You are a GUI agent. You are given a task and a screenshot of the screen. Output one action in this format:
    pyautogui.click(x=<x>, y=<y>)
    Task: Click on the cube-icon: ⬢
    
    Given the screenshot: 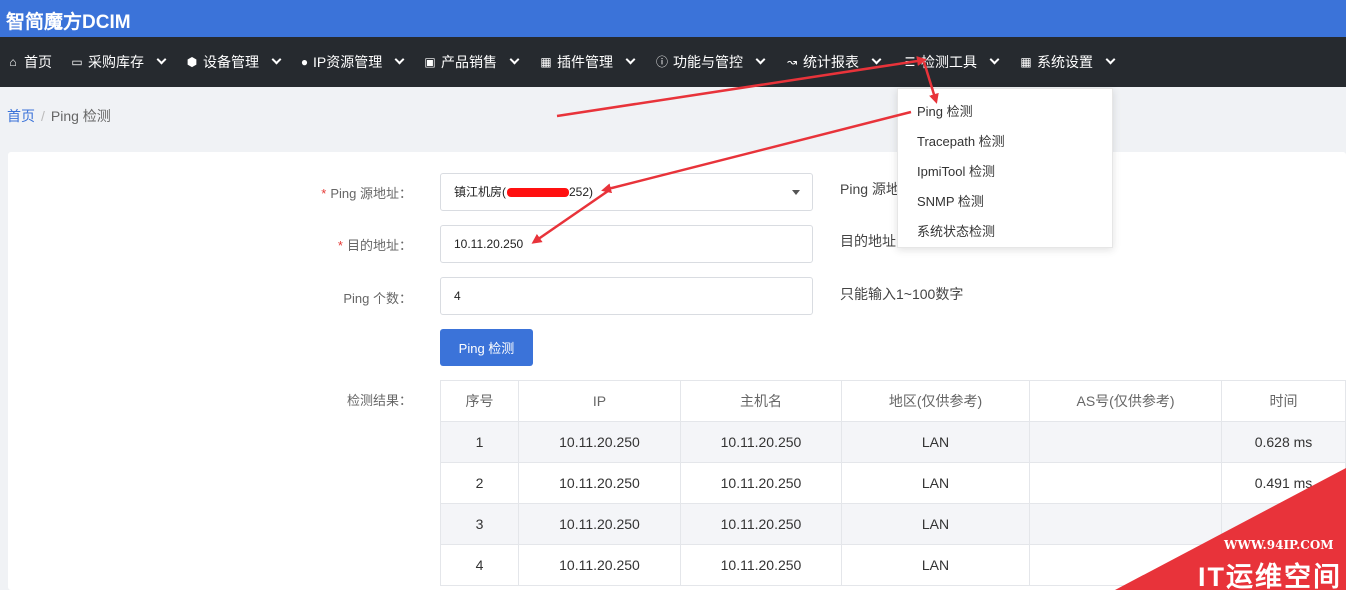 What is the action you would take?
    pyautogui.click(x=192, y=62)
    